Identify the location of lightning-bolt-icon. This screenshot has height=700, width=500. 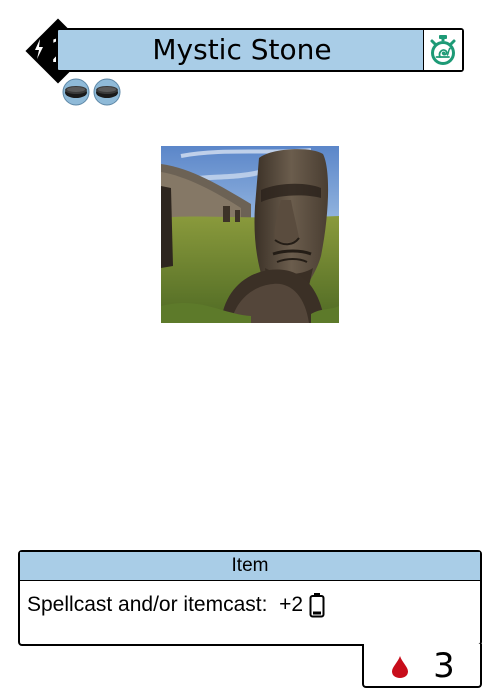
(39, 49).